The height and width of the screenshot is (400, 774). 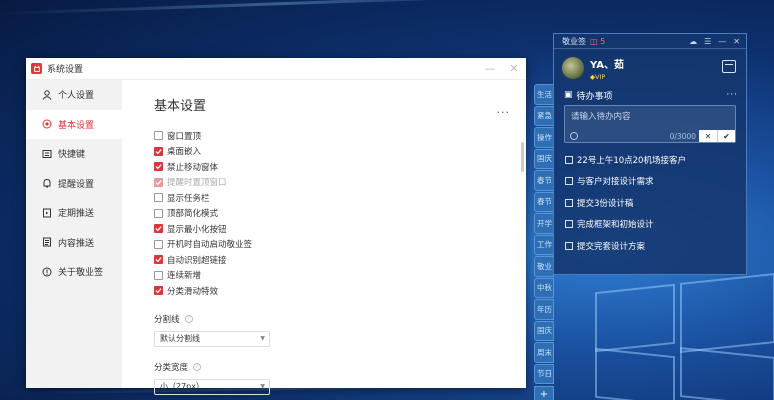 I want to click on char-count: 0/3000, so click(x=682, y=136).